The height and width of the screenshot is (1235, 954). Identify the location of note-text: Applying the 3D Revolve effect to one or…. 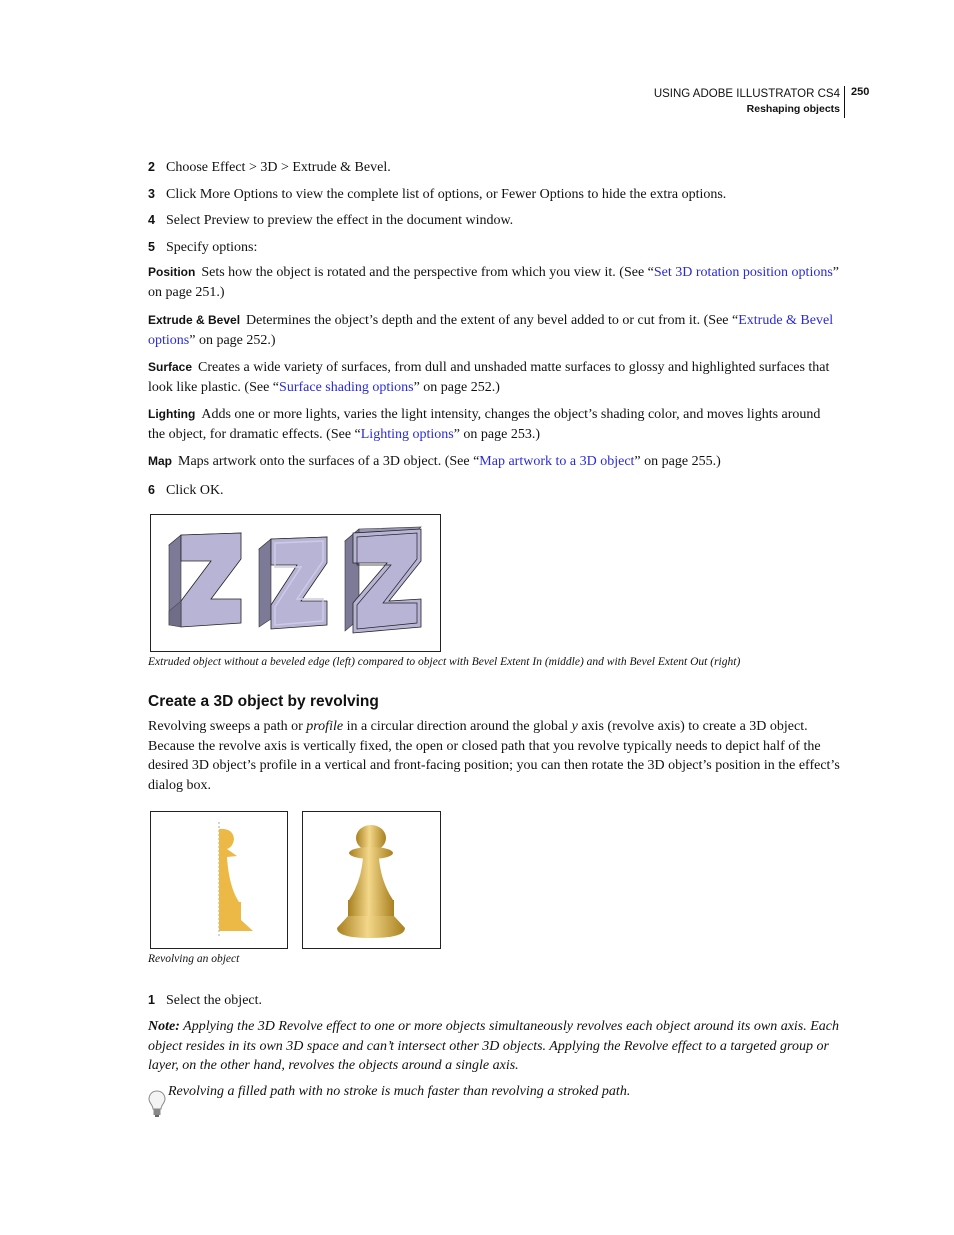
(494, 1046).